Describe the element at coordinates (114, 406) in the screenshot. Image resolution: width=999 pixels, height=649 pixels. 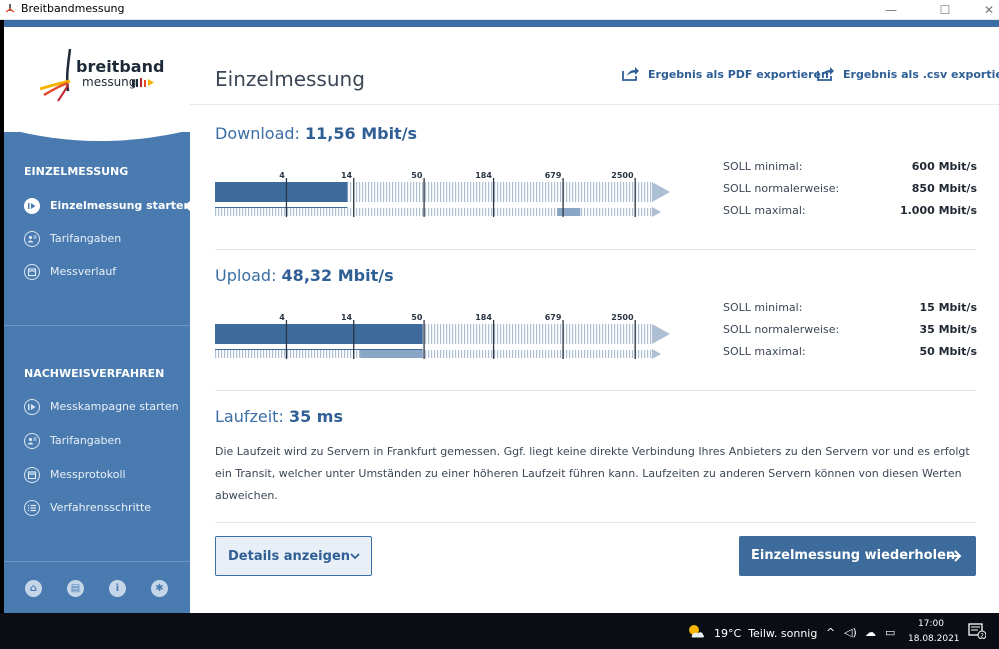
I see `sidebar-item-label: Messkampagne starten` at that location.